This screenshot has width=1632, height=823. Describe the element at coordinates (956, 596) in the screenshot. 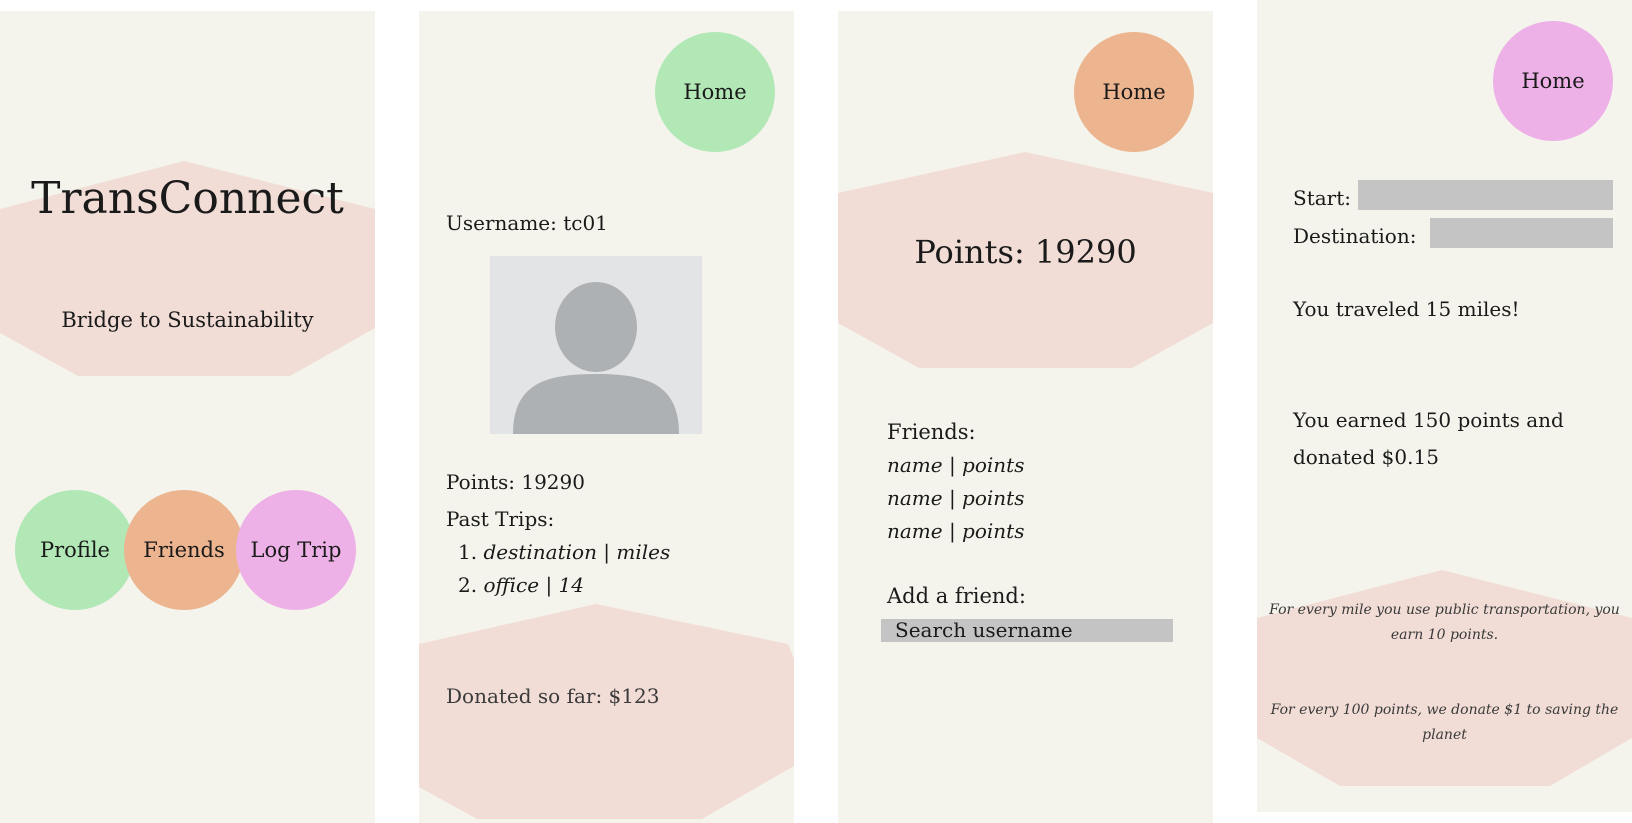

I see `add-friend-heading: Add a friend:` at that location.